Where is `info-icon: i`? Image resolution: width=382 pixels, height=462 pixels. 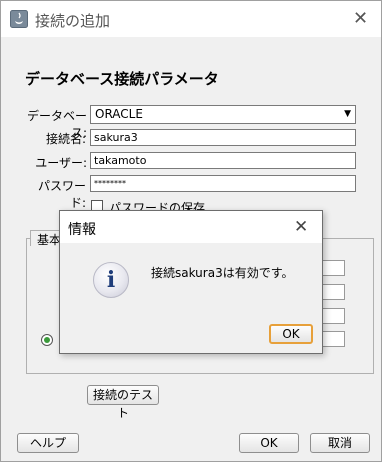
info-icon: i is located at coordinates (111, 280).